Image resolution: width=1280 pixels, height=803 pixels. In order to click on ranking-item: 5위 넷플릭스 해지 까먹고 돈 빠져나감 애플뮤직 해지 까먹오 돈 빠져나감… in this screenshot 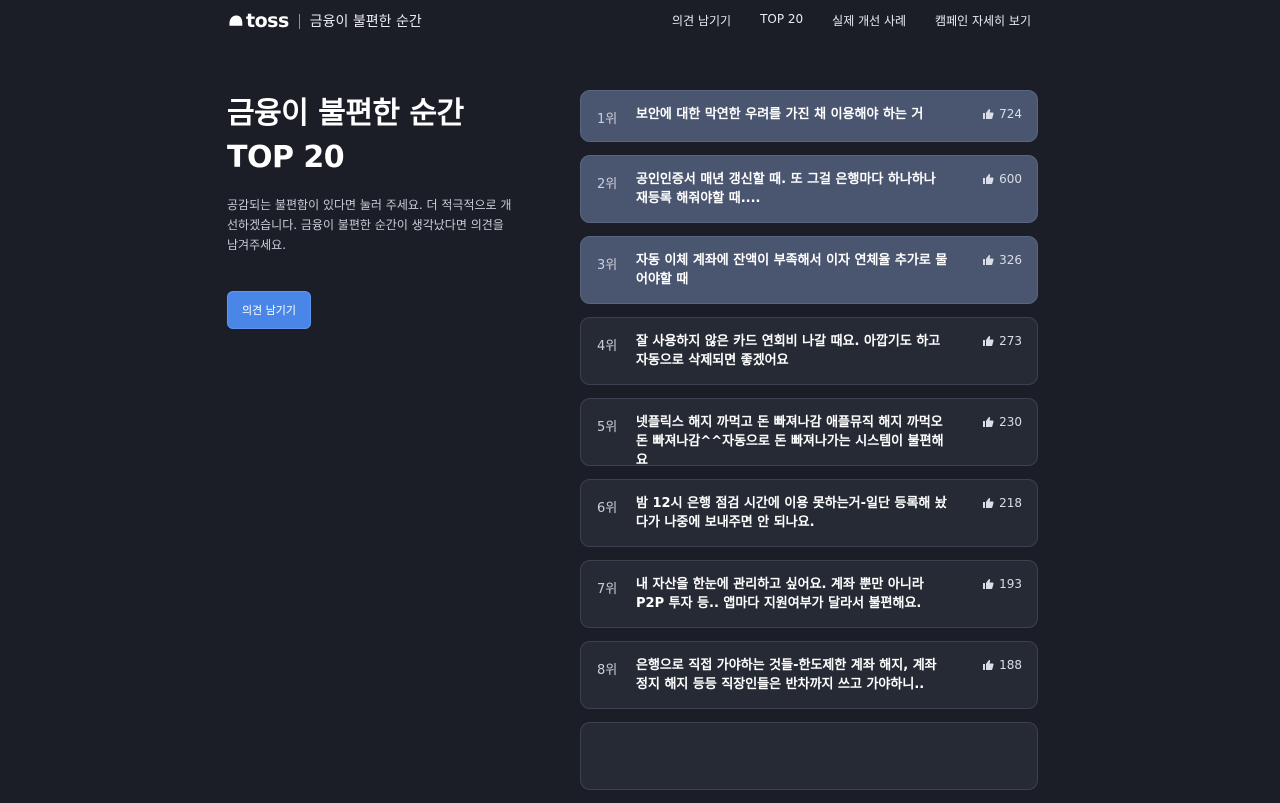, I will do `click(809, 433)`.